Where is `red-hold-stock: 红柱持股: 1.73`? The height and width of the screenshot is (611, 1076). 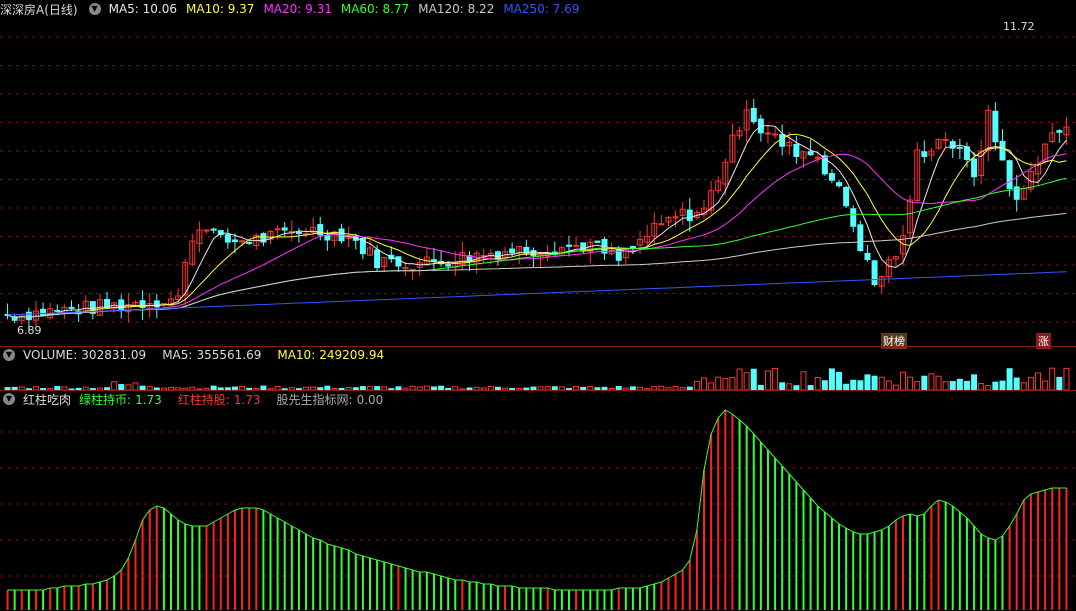
red-hold-stock: 红柱持股: 1.73 is located at coordinates (219, 399).